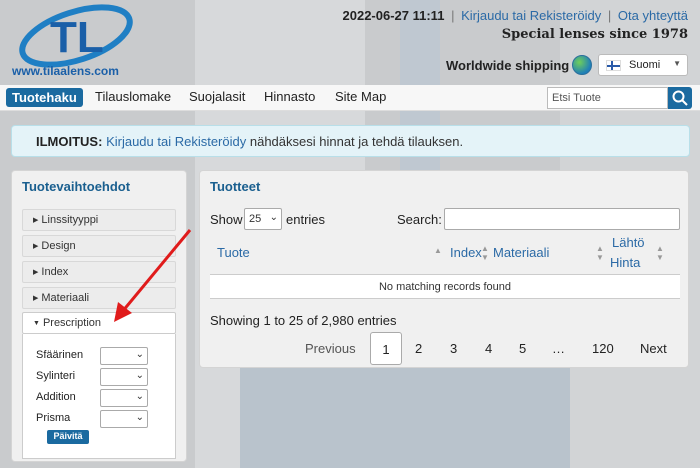 The height and width of the screenshot is (468, 700). What do you see at coordinates (69, 141) in the screenshot?
I see `notice-label: ILMOITUS:` at bounding box center [69, 141].